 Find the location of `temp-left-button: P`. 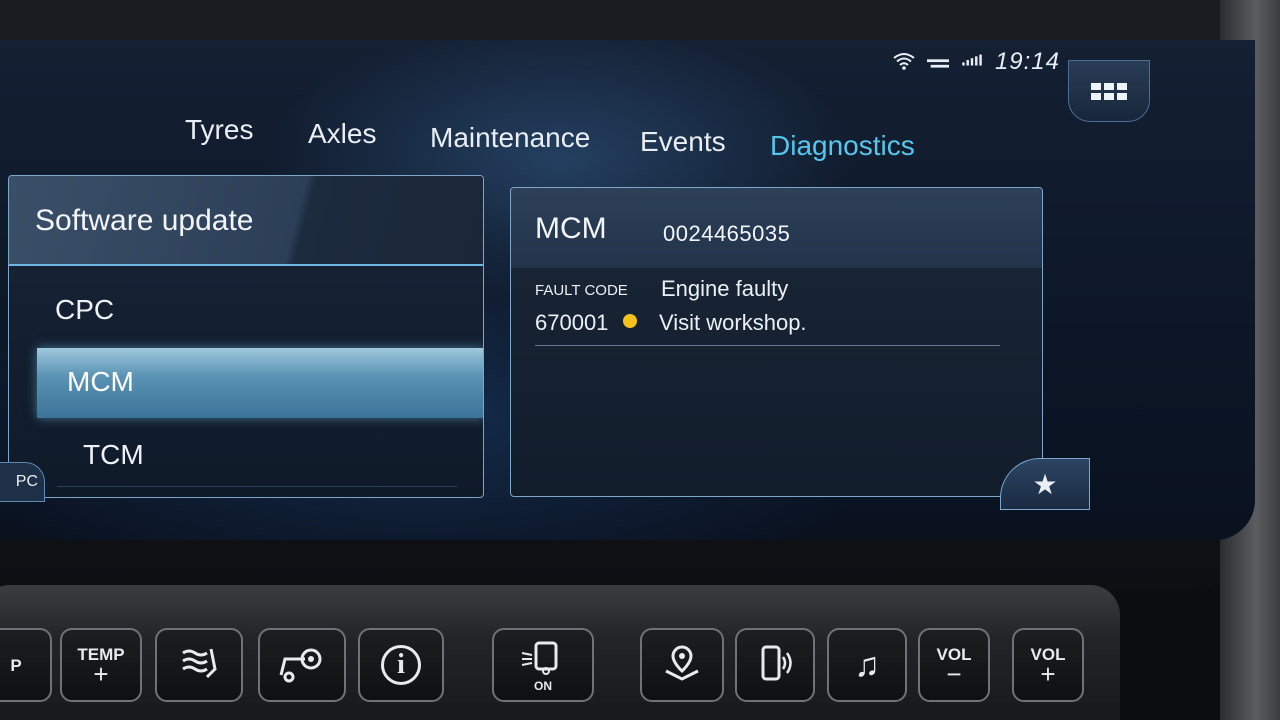

temp-left-button: P is located at coordinates (26, 665).